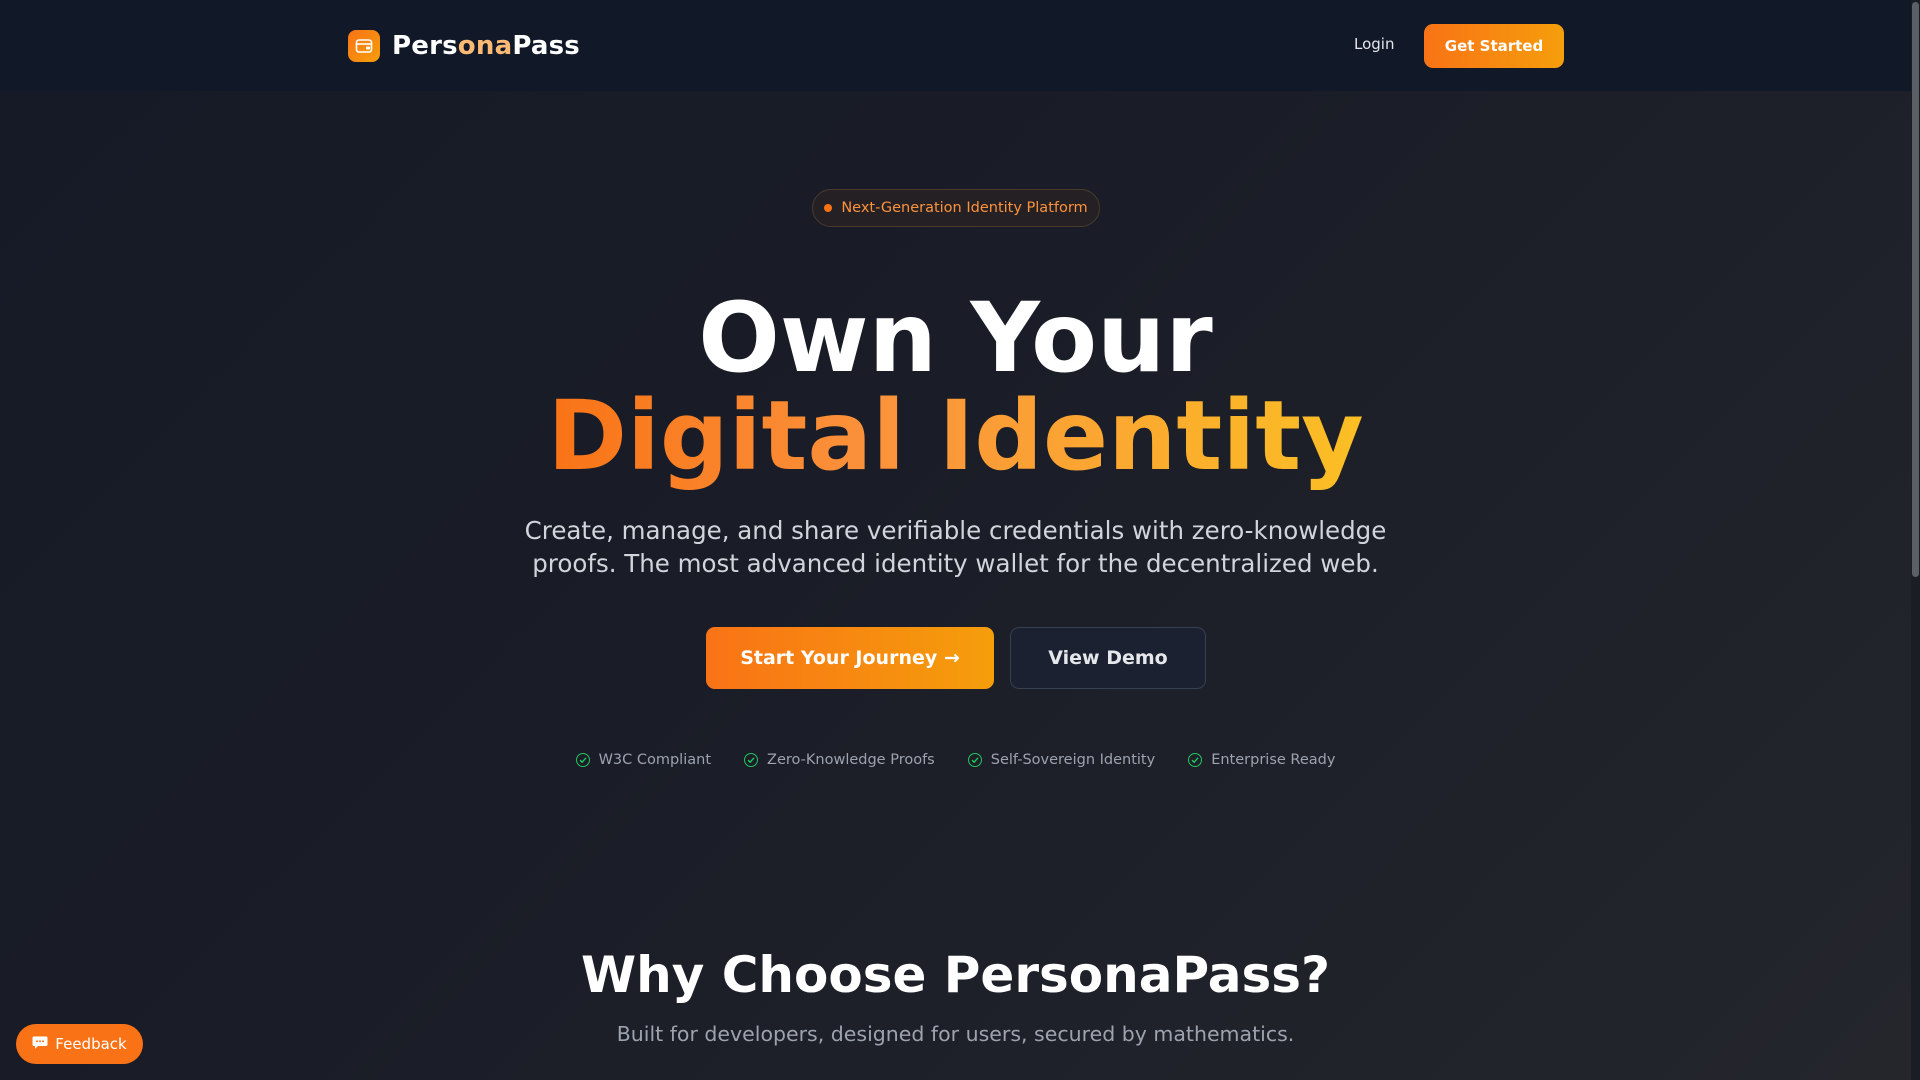  What do you see at coordinates (40, 1044) in the screenshot?
I see `chat-bubble-icon` at bounding box center [40, 1044].